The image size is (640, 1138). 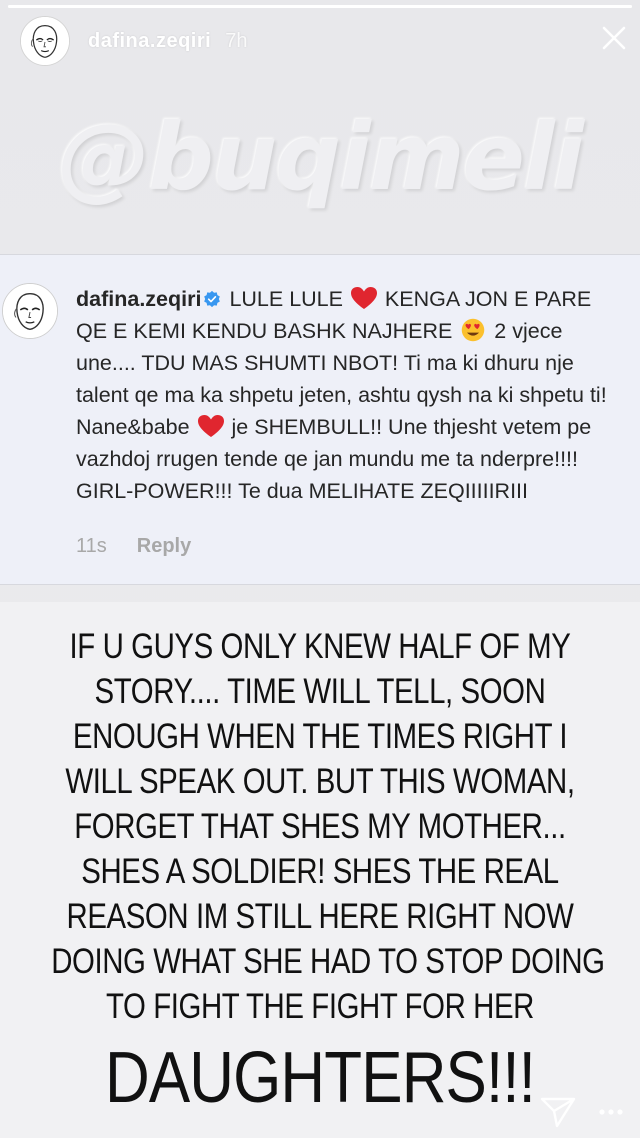 I want to click on caption-emphasis: DAUGHTERS!!!, so click(x=320, y=1078).